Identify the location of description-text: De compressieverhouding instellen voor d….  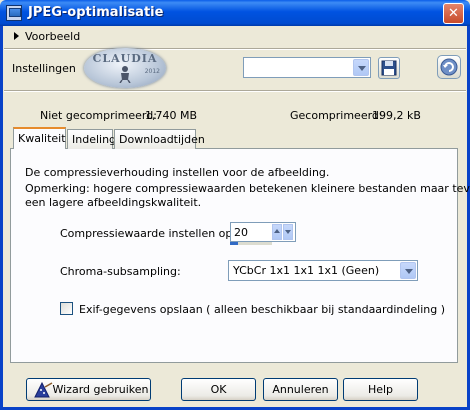
(177, 172).